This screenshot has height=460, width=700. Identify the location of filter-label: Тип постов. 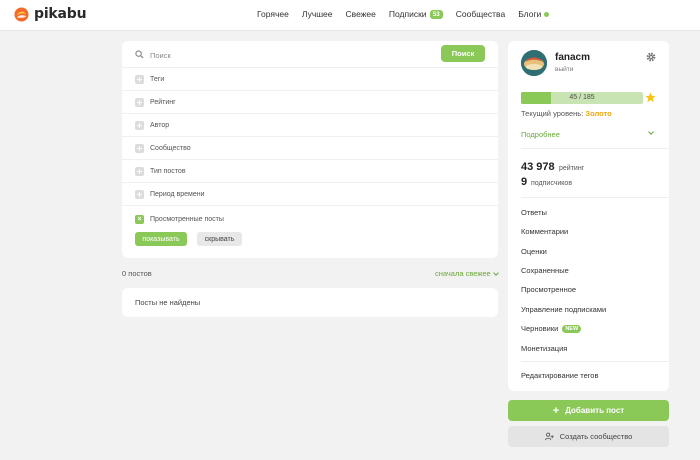
(168, 171).